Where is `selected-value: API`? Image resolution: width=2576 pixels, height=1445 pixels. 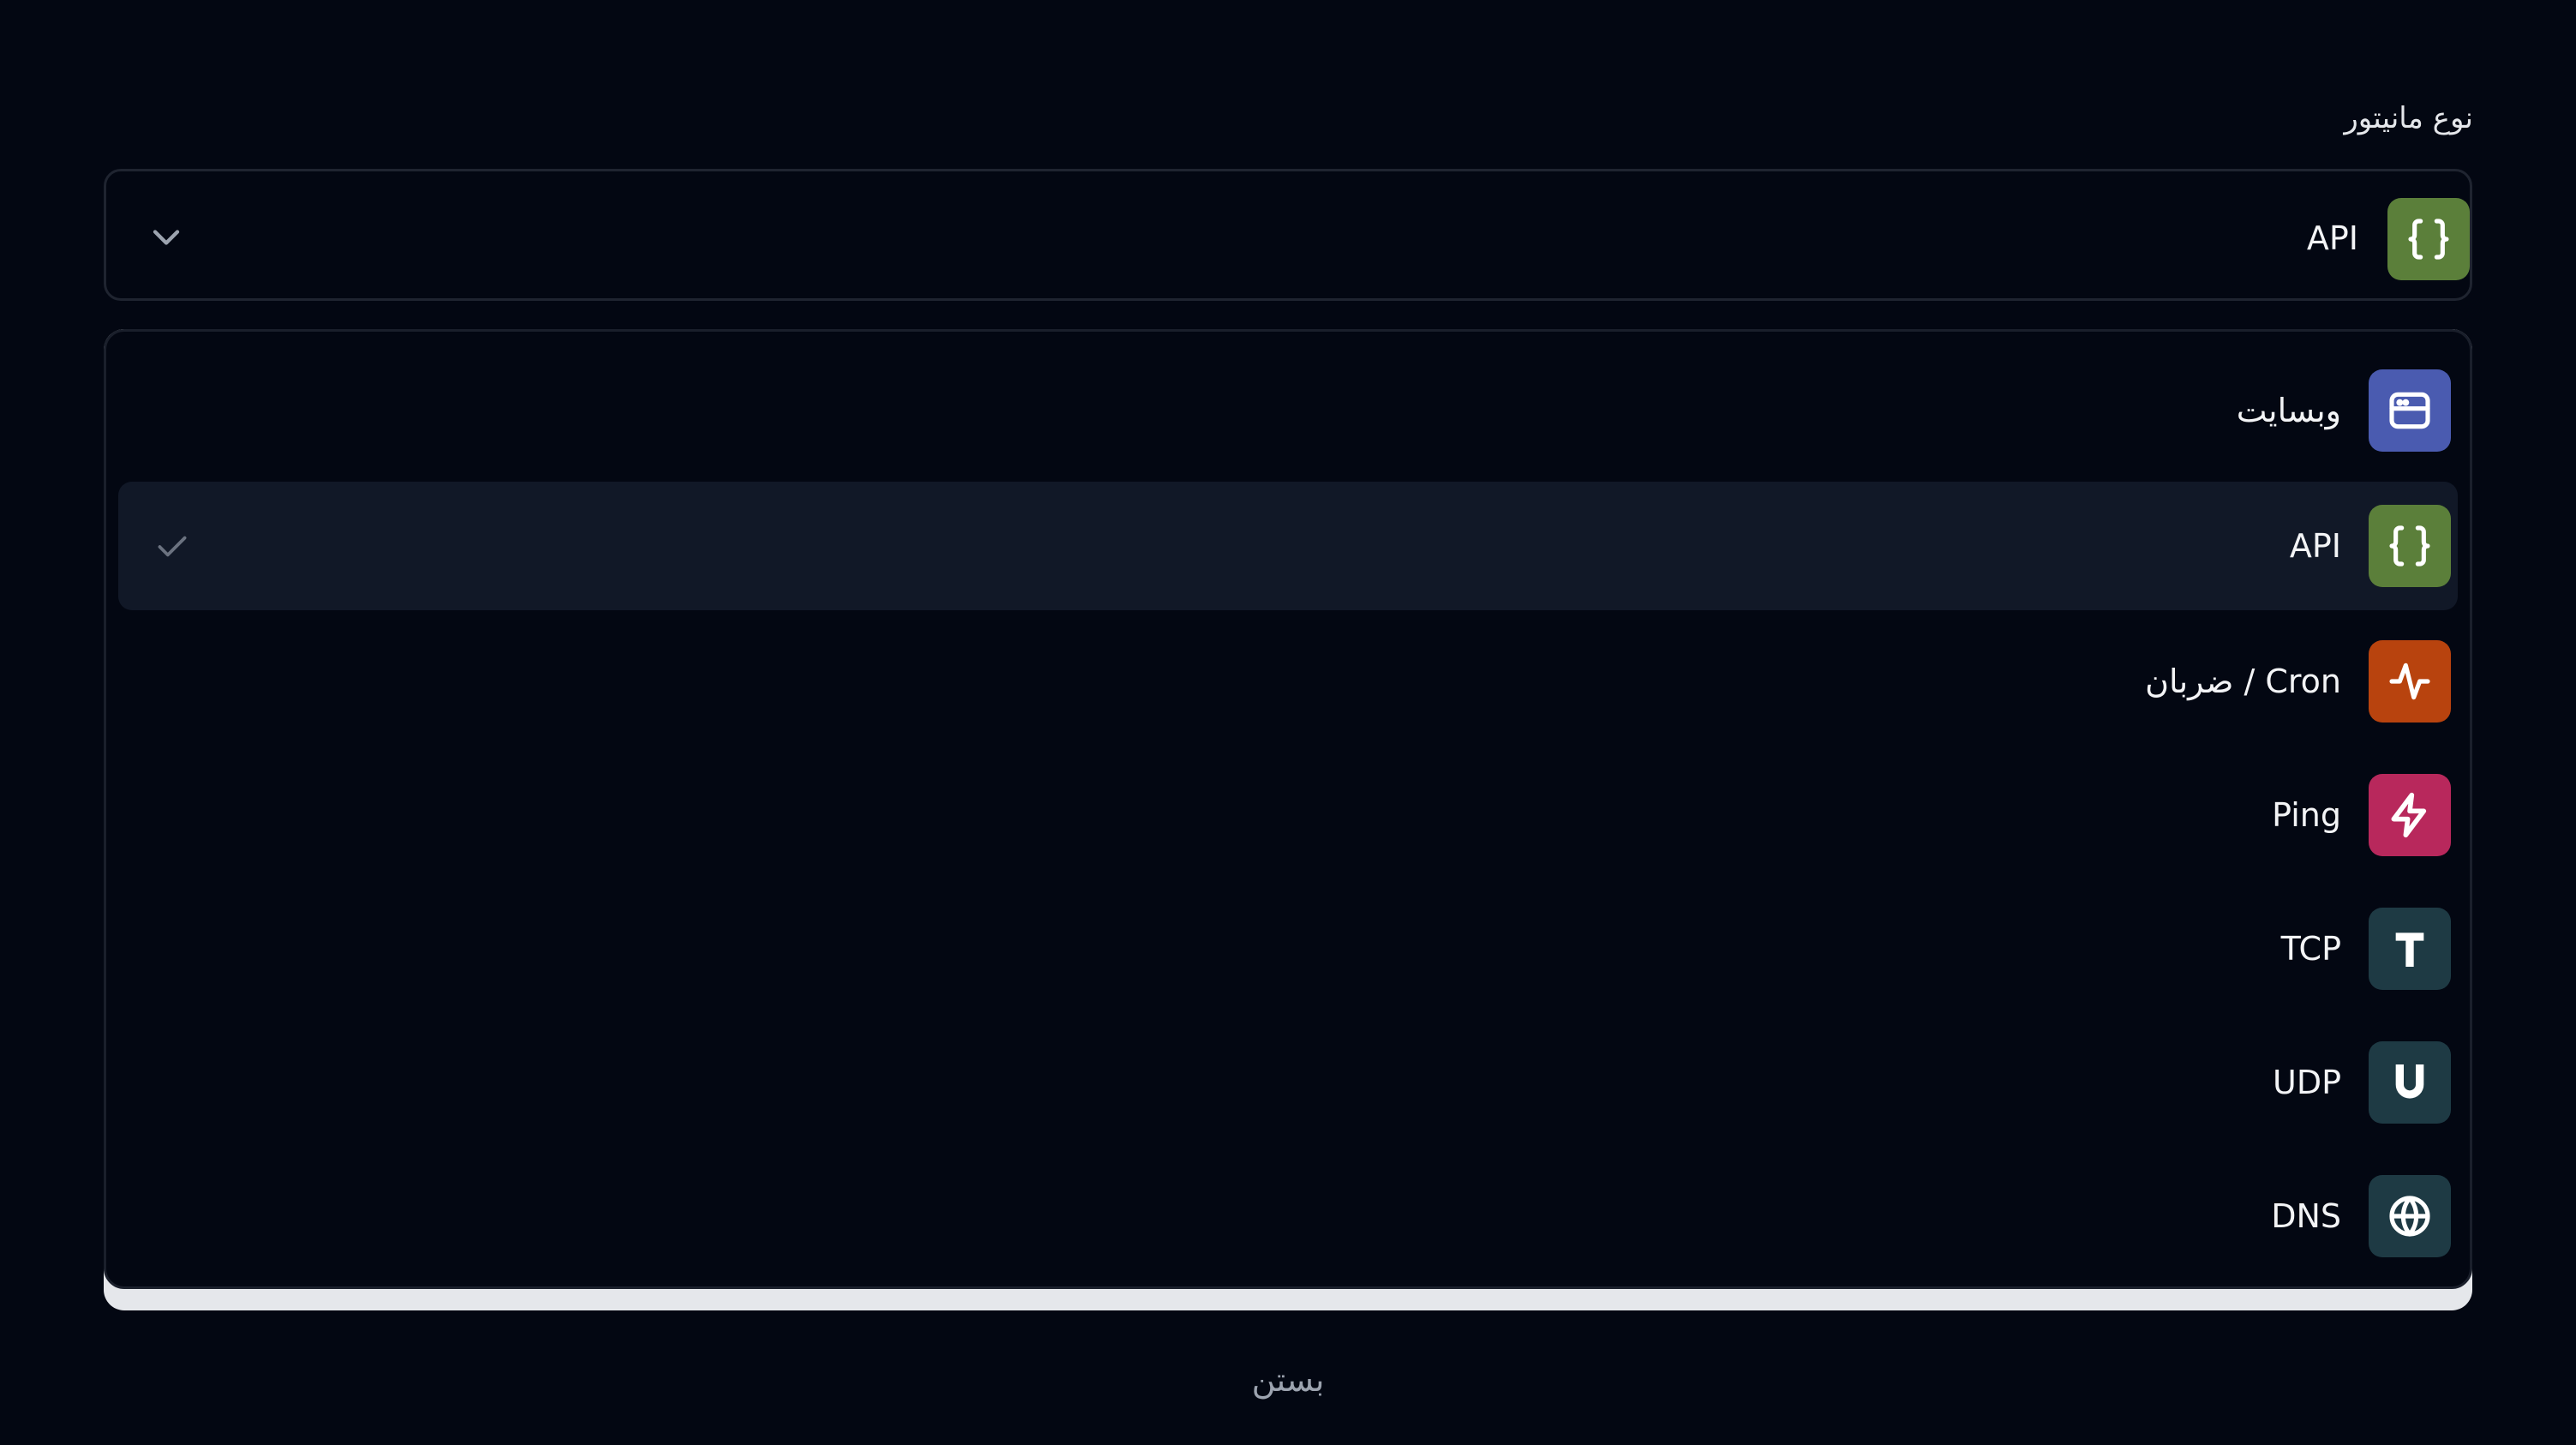
selected-value: API is located at coordinates (2332, 238).